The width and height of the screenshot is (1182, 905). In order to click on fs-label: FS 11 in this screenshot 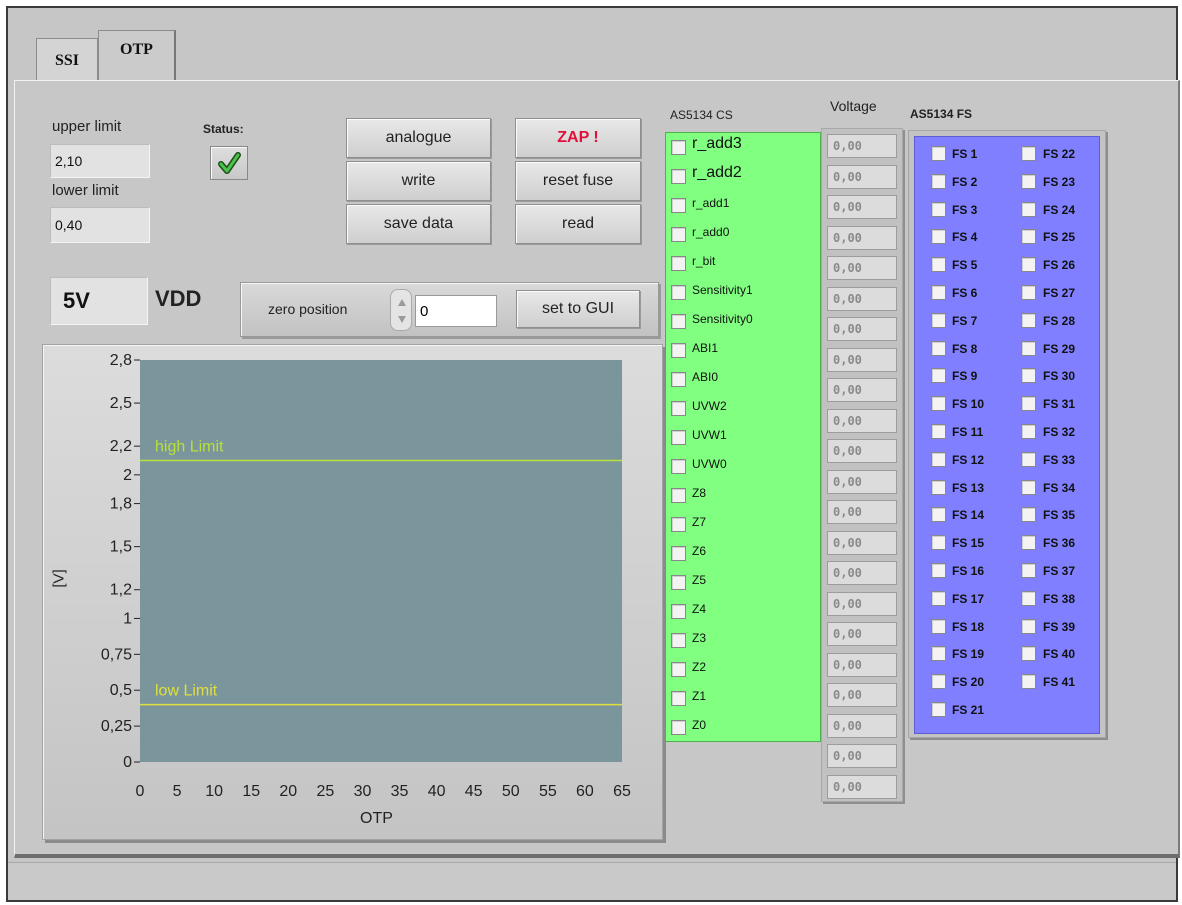, I will do `click(968, 432)`.